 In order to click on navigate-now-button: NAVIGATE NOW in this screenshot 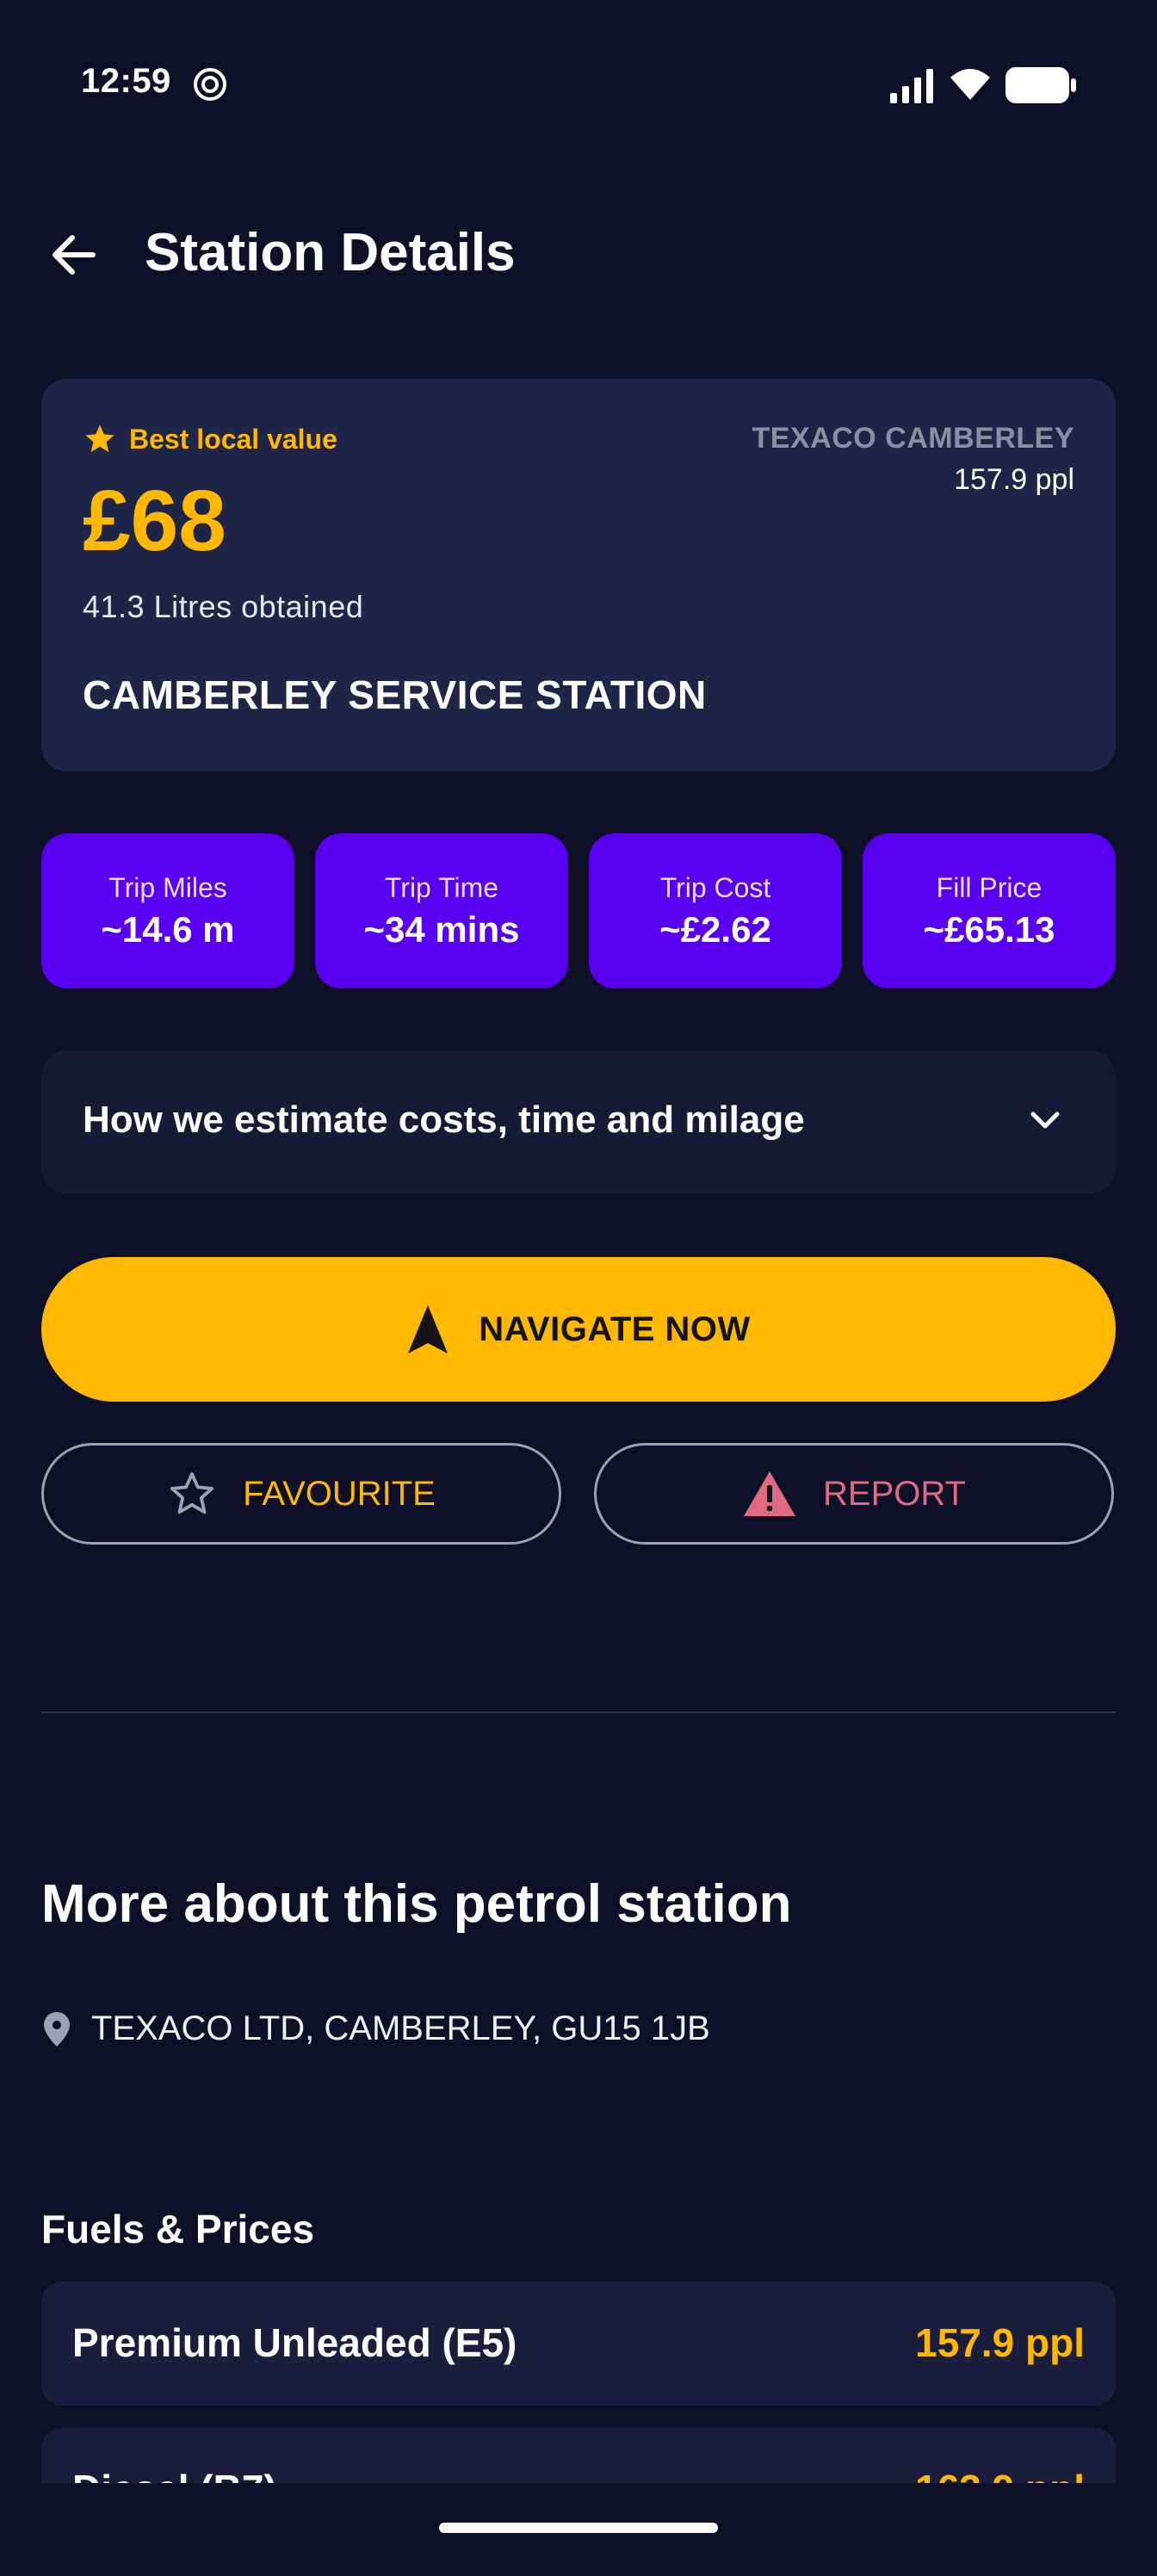, I will do `click(579, 1330)`.